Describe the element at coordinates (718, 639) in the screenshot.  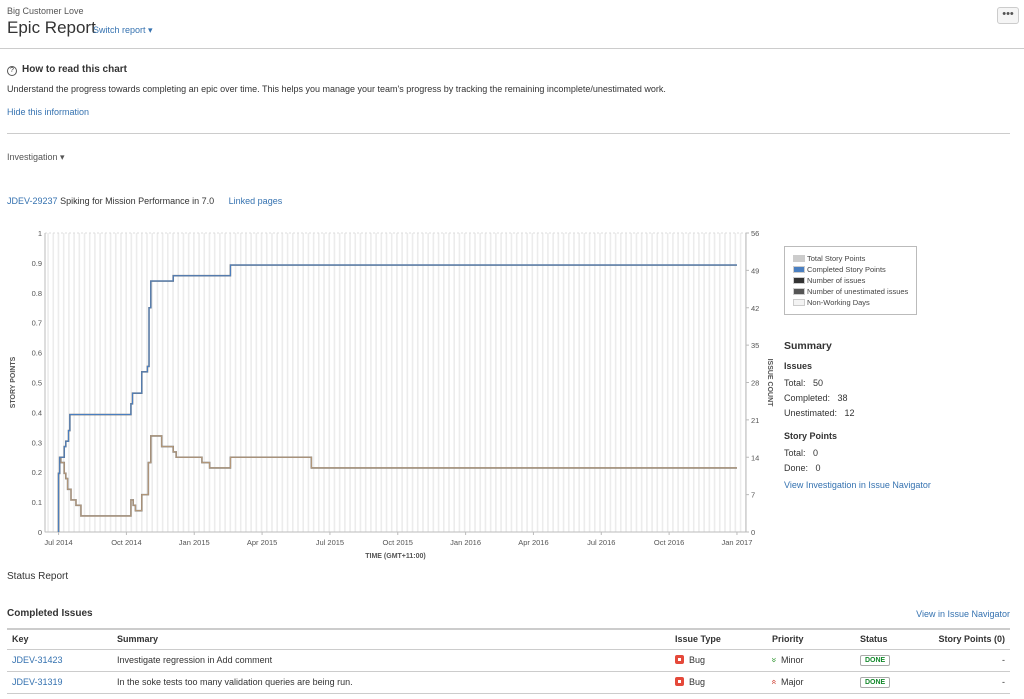
I see `col-issue-type: Issue Type` at that location.